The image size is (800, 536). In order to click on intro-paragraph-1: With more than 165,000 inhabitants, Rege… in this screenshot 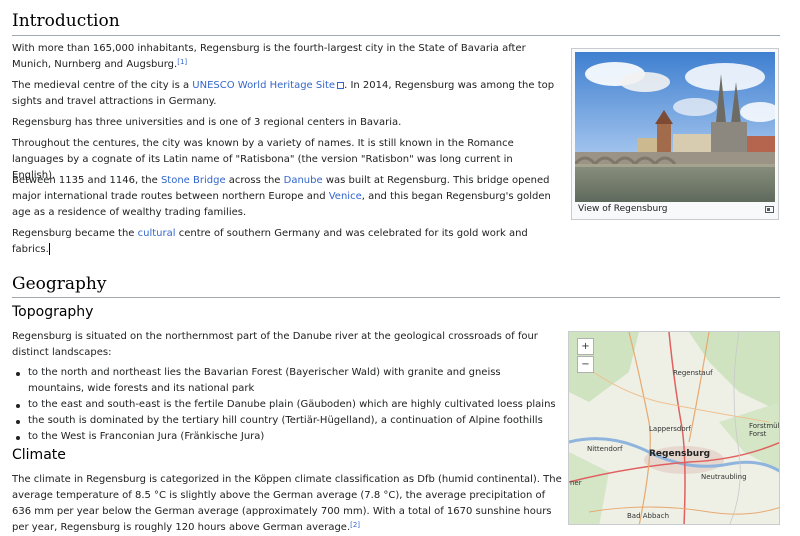, I will do `click(282, 57)`.